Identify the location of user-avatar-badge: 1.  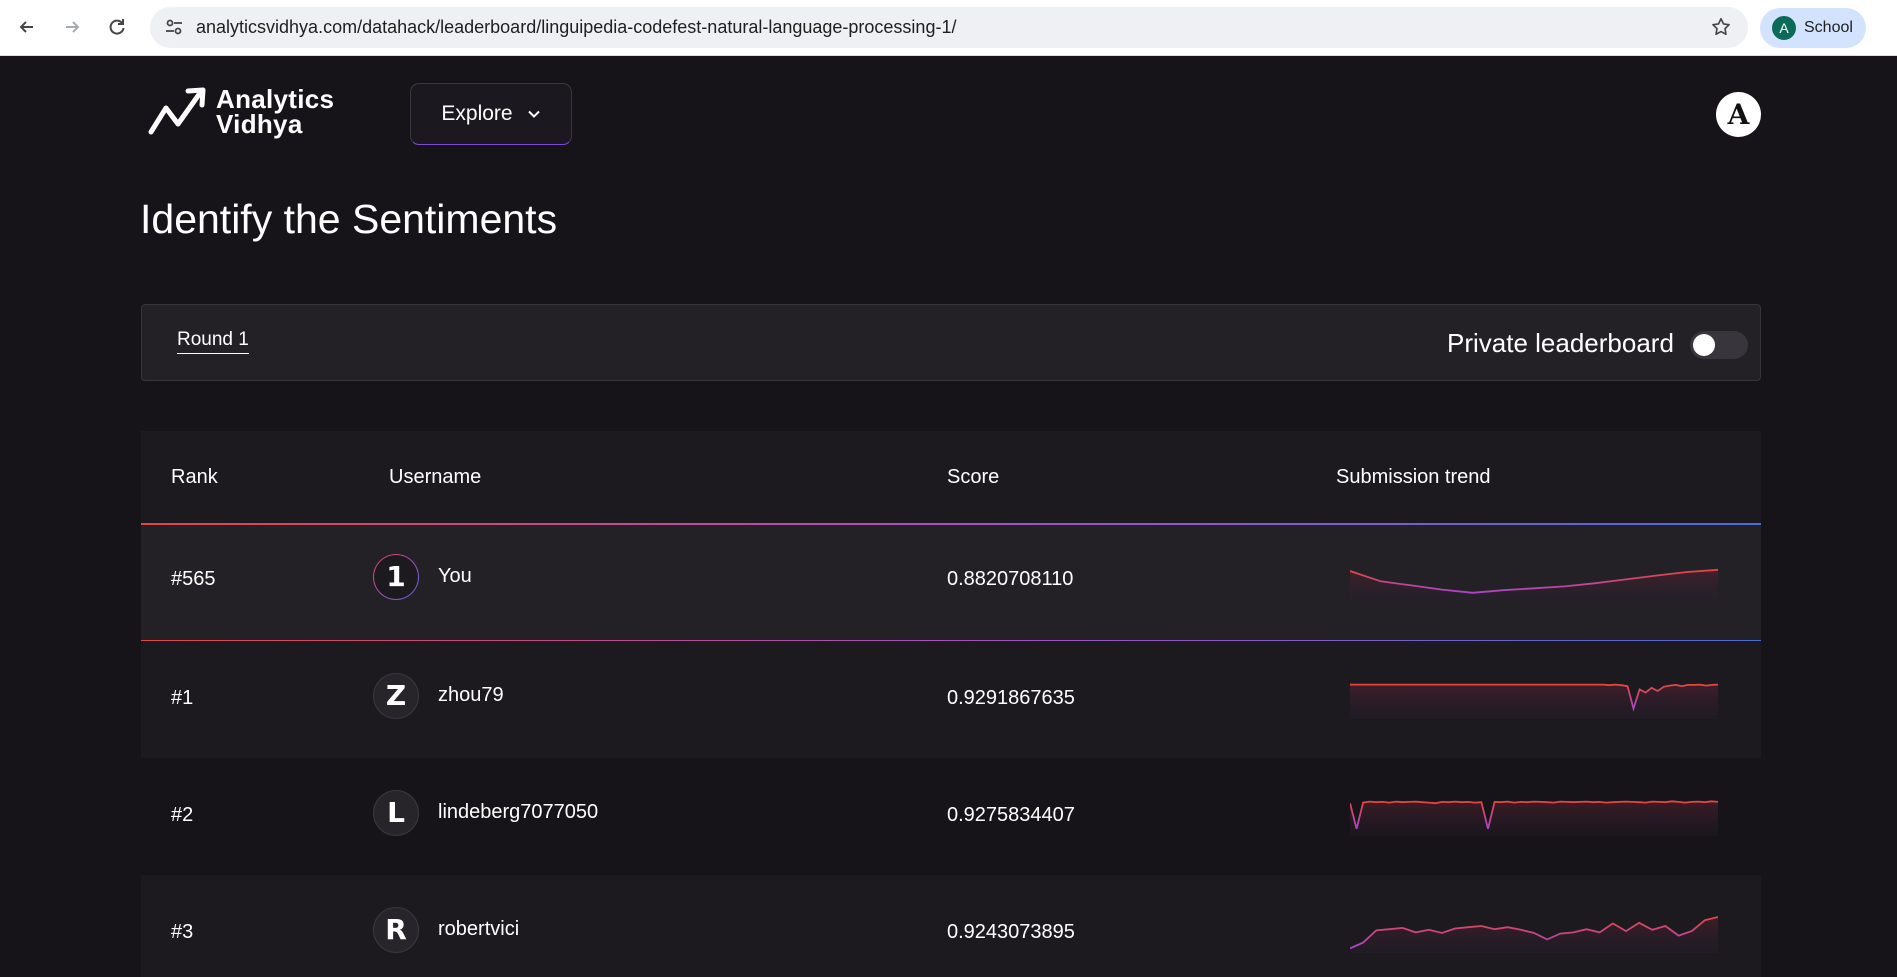
(396, 577).